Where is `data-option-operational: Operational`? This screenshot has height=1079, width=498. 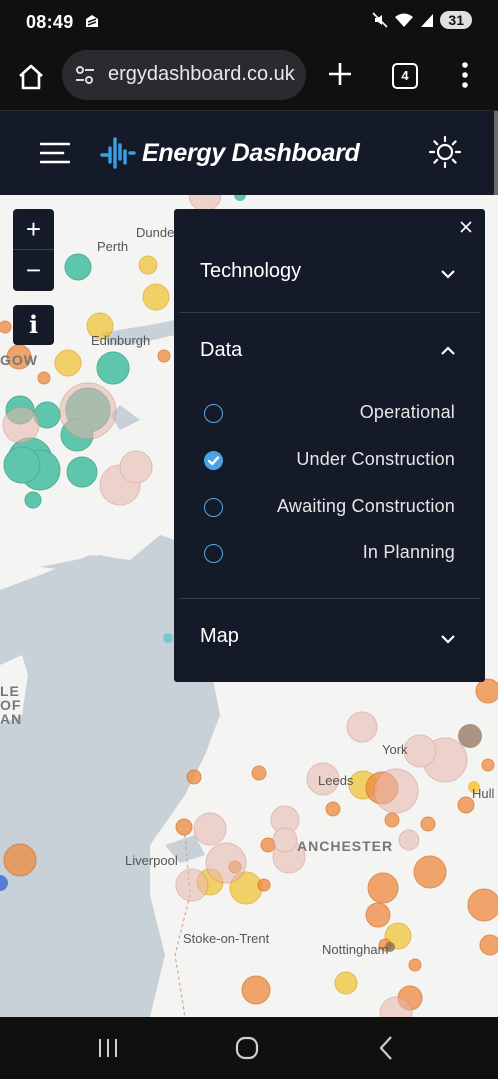 data-option-operational: Operational is located at coordinates (329, 415).